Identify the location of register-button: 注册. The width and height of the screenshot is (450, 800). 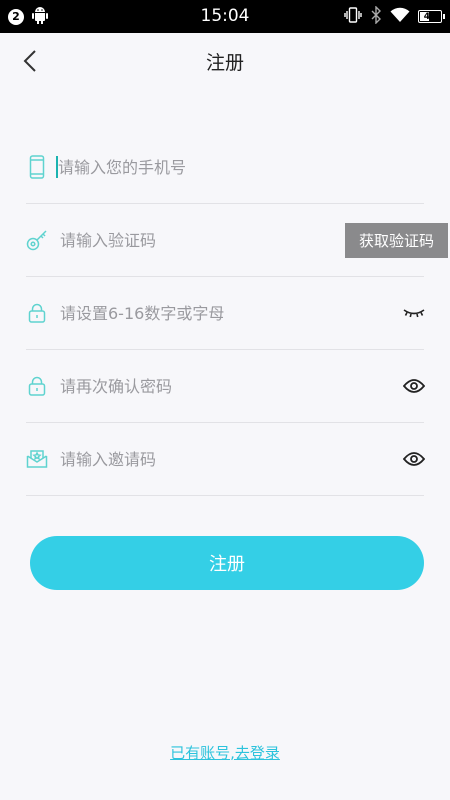
(227, 563).